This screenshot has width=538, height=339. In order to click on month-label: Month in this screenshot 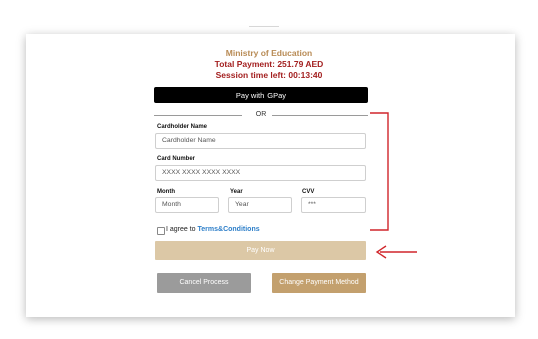, I will do `click(166, 192)`.